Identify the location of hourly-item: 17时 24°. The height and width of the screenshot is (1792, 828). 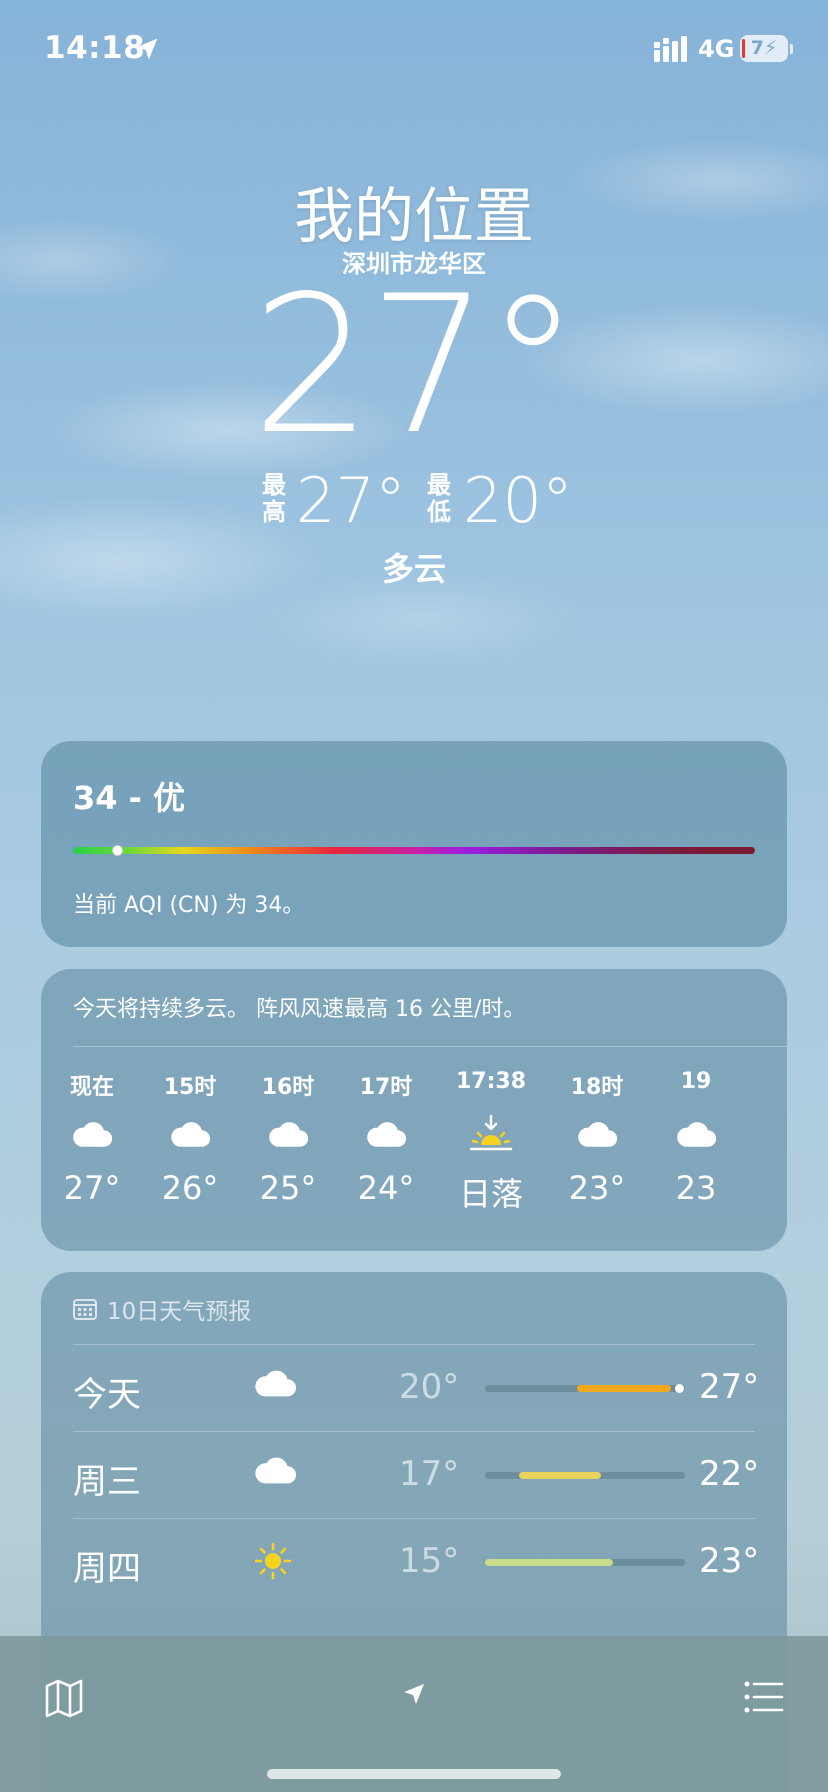
(386, 1138).